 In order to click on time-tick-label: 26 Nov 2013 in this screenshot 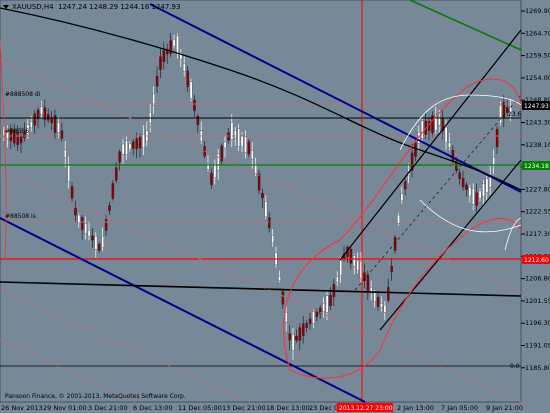, I will do `click(22, 408)`.